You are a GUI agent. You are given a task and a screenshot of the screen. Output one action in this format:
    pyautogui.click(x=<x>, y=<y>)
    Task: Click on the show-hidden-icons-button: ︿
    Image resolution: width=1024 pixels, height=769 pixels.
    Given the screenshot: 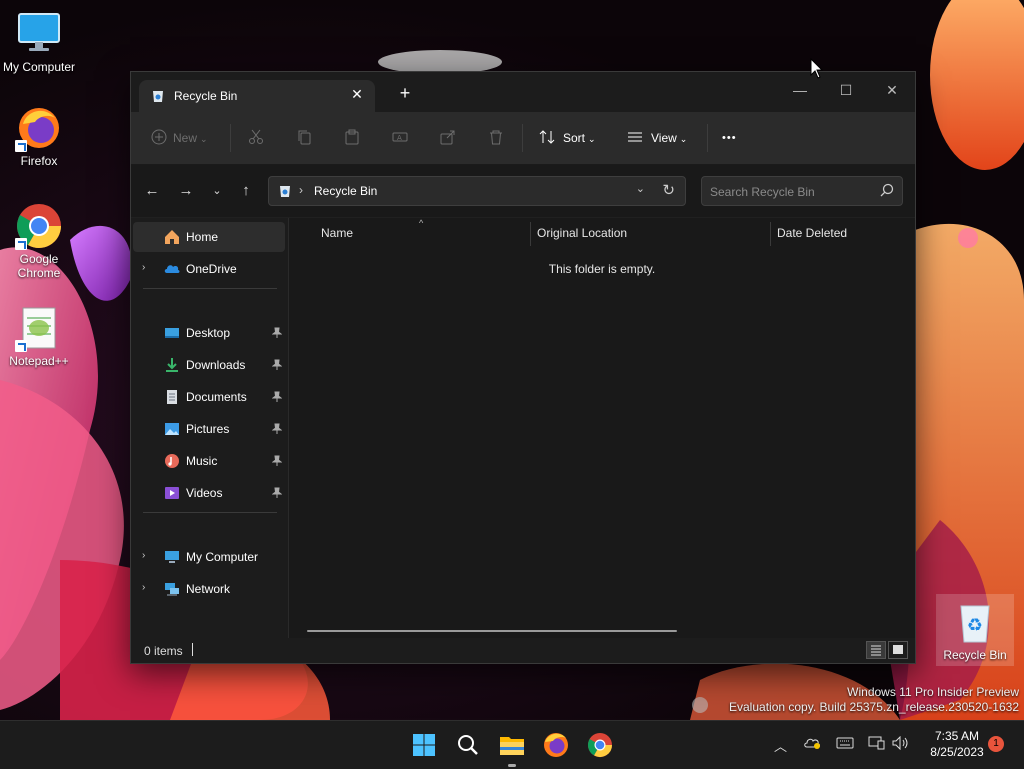 What is the action you would take?
    pyautogui.click(x=780, y=745)
    